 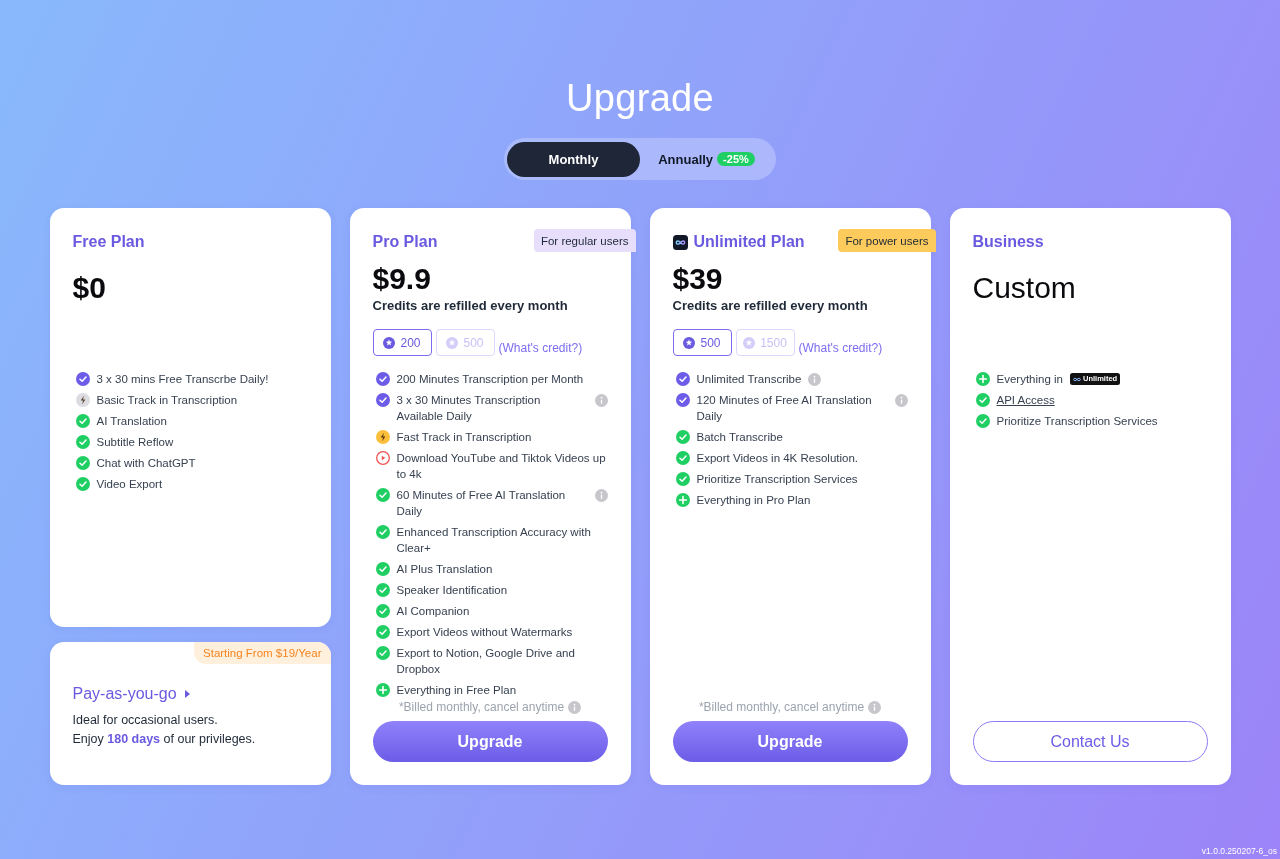 What do you see at coordinates (573, 159) in the screenshot?
I see `billing-tab: Monthly` at bounding box center [573, 159].